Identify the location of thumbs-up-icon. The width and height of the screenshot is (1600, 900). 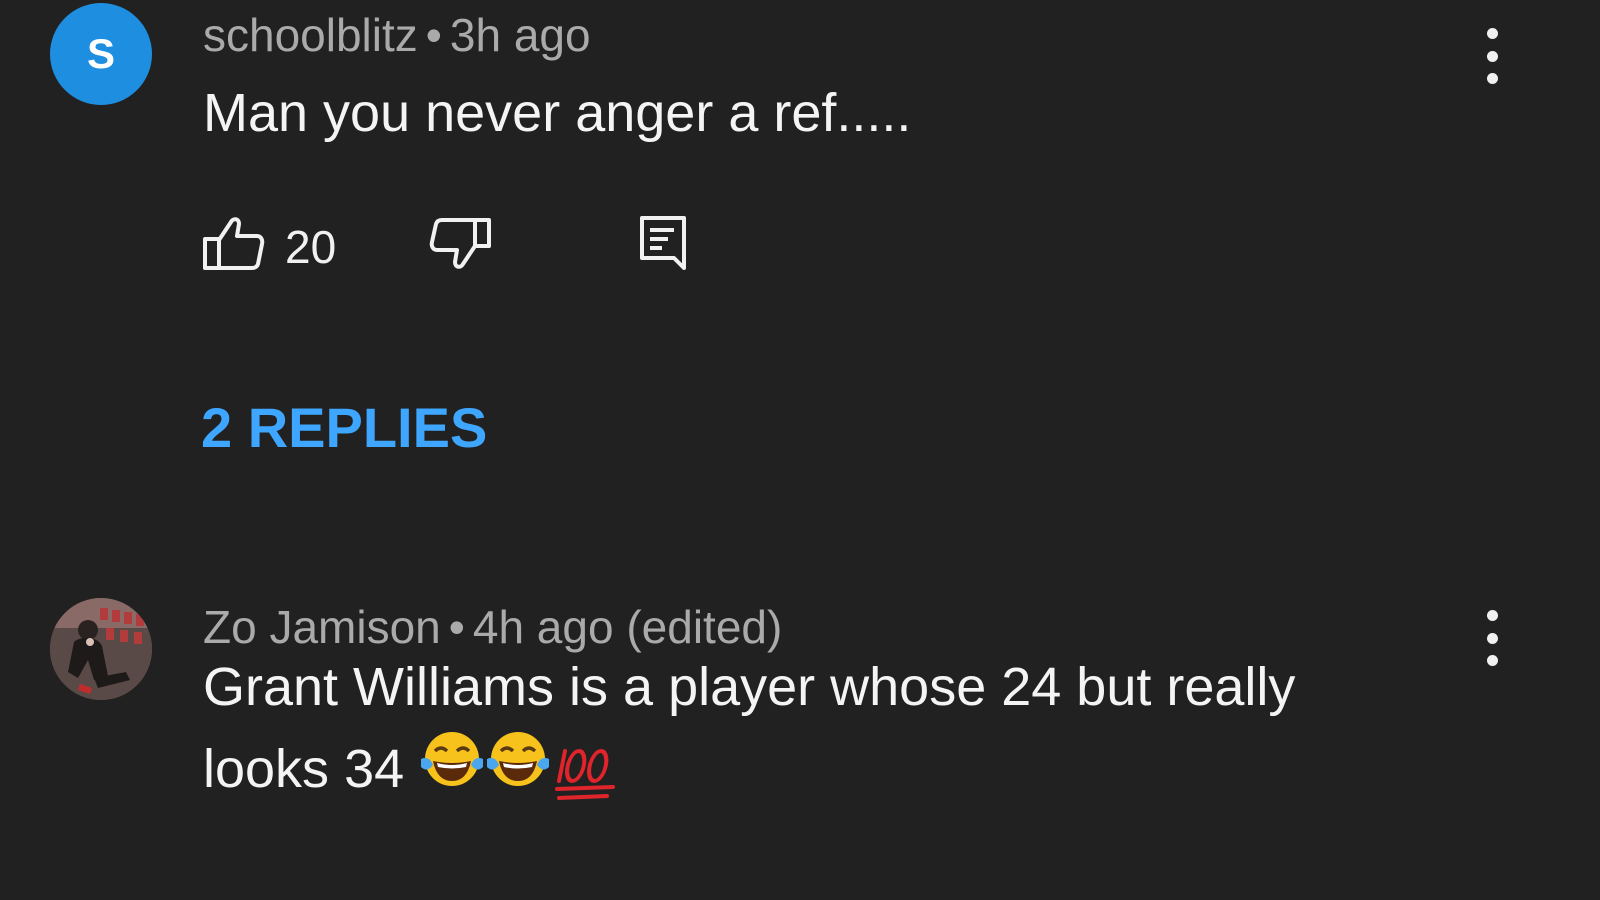
(234, 243).